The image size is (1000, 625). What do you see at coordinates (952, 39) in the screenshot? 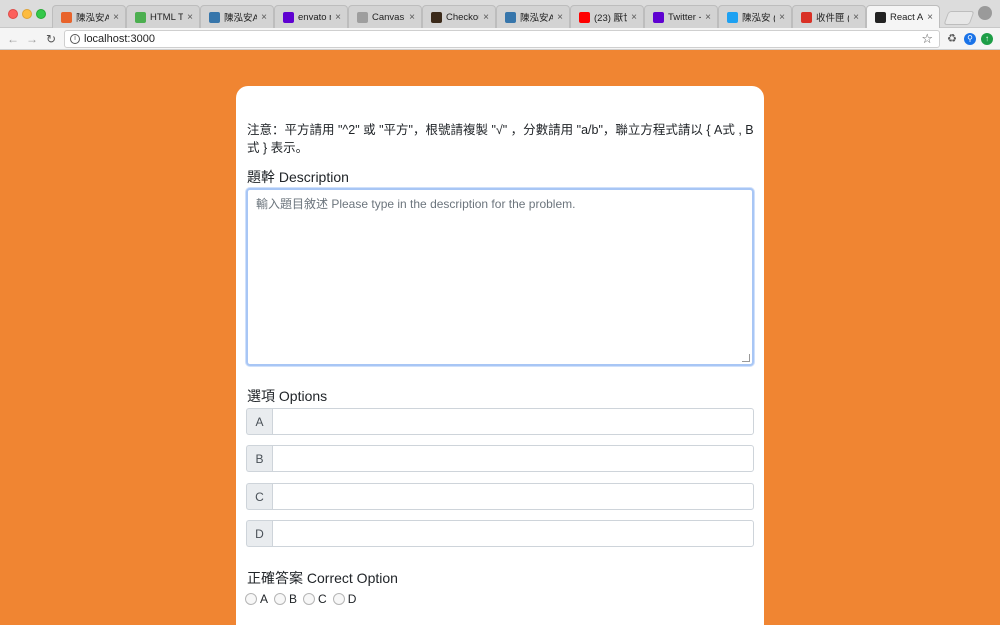
I see `recycle-extension-icon: ♻` at bounding box center [952, 39].